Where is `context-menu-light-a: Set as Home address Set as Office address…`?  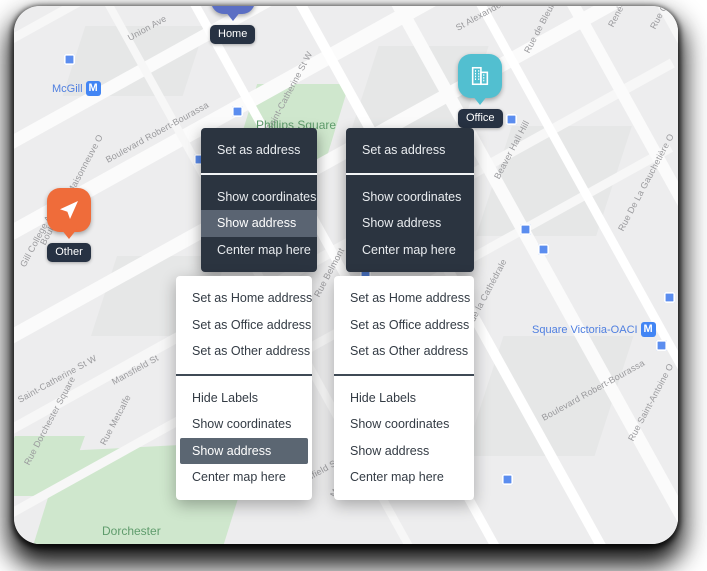
context-menu-light-a: Set as Home address Set as Office address… is located at coordinates (244, 388).